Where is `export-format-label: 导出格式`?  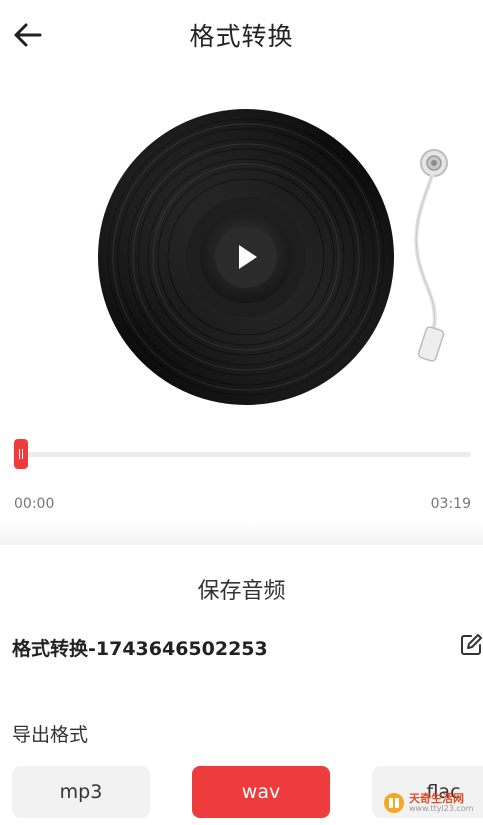
export-format-label: 导出格式 is located at coordinates (50, 735).